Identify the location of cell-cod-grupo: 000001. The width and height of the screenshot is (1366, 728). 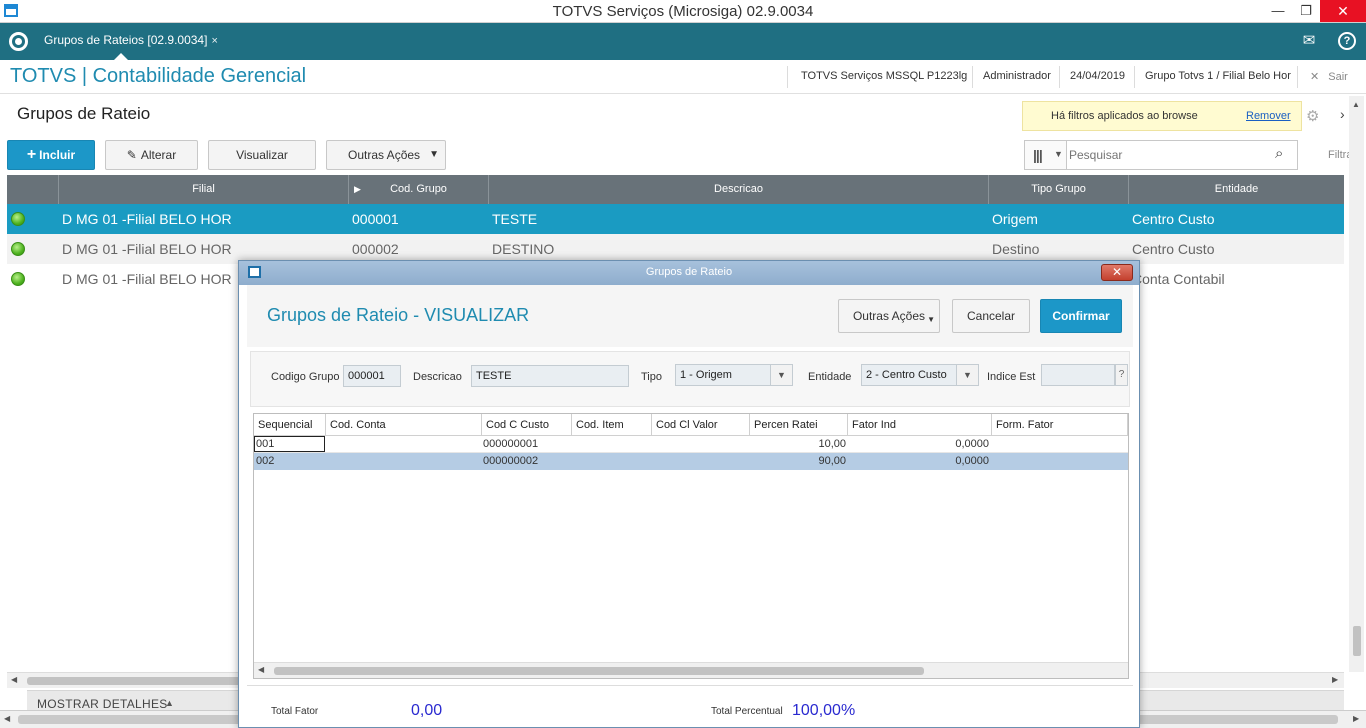
(375, 219).